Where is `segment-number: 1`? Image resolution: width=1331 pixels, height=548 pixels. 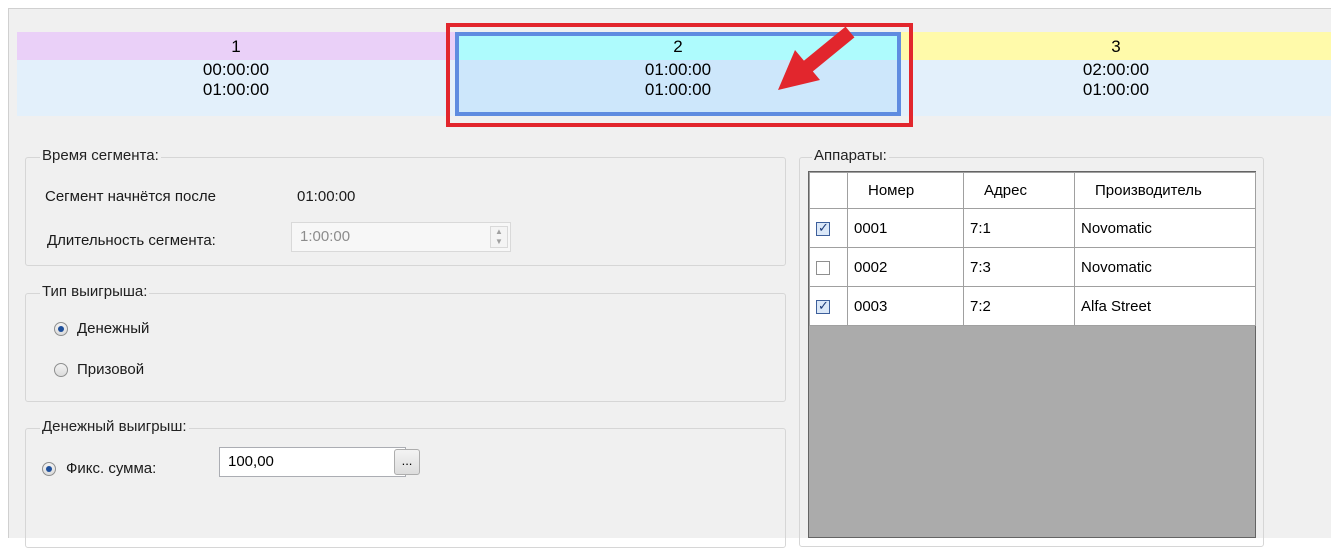 segment-number: 1 is located at coordinates (236, 46).